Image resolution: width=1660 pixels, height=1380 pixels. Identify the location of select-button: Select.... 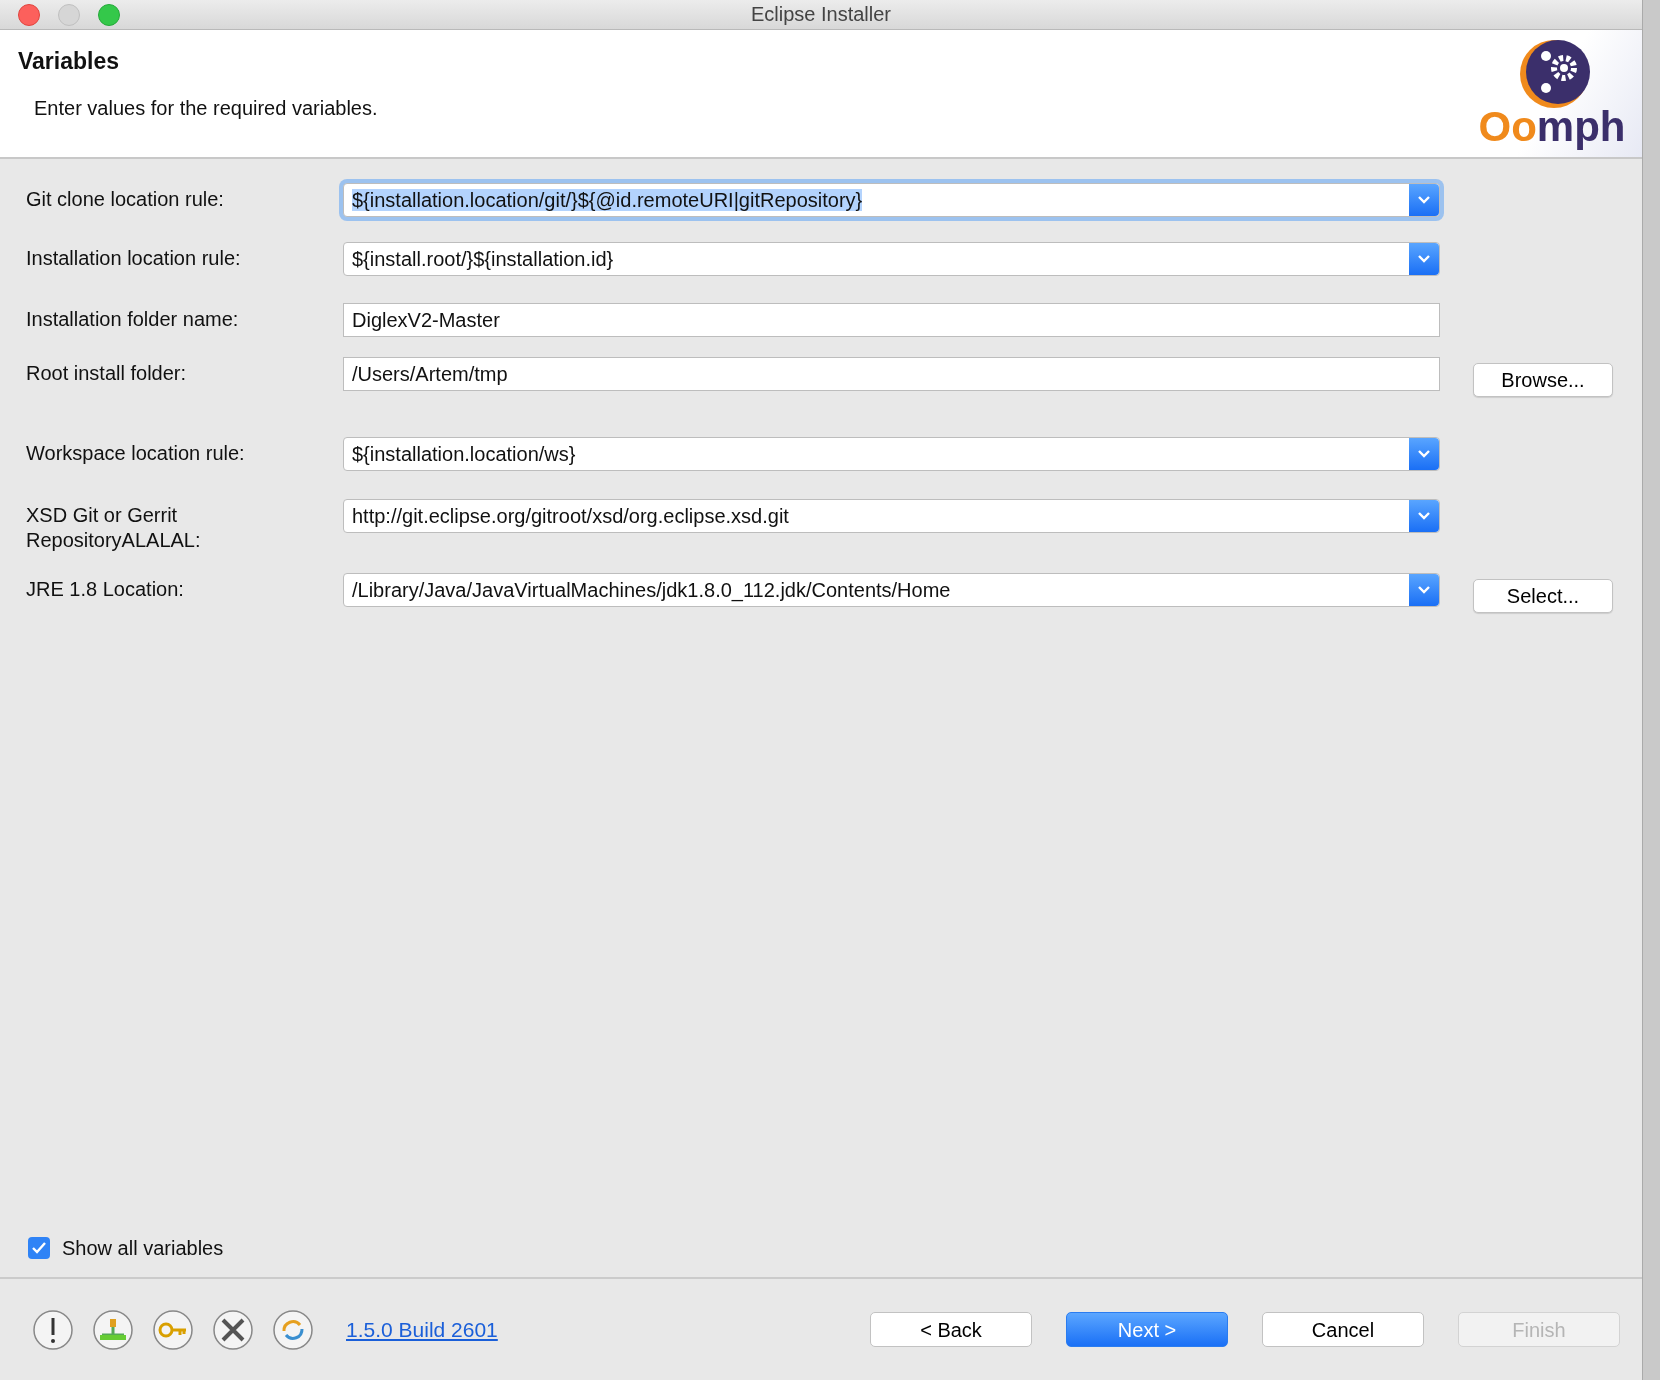
(1543, 596).